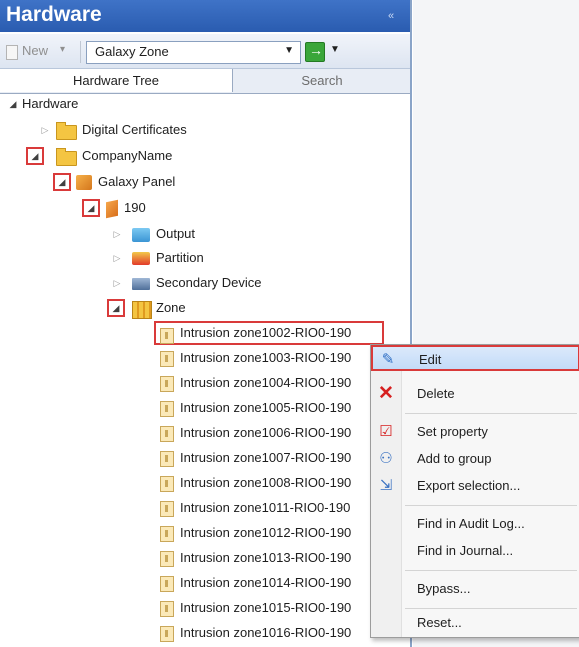 Image resolution: width=579 pixels, height=647 pixels. Describe the element at coordinates (454, 458) in the screenshot. I see `menu-item-label: Add to group` at that location.